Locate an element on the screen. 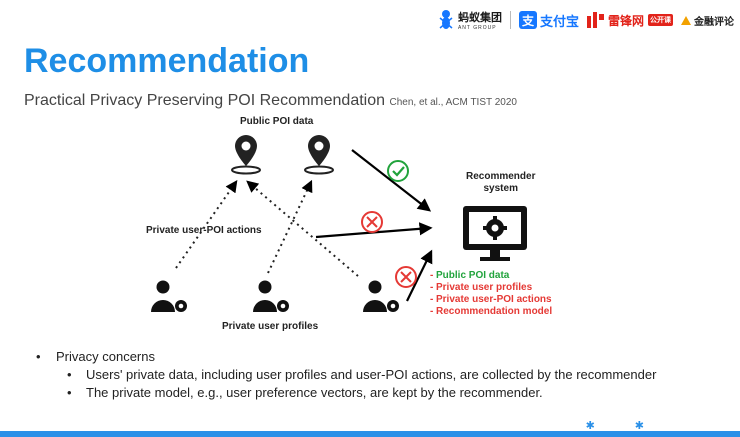 Image resolution: width=740 pixels, height=437 pixels. public-poi-label: Public POI data is located at coordinates (277, 121).